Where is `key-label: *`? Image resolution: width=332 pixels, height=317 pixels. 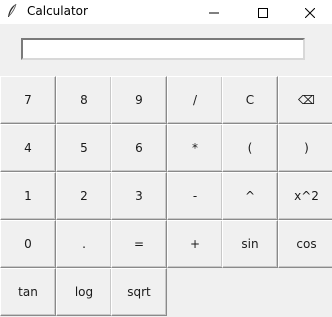
key-label: * is located at coordinates (195, 148).